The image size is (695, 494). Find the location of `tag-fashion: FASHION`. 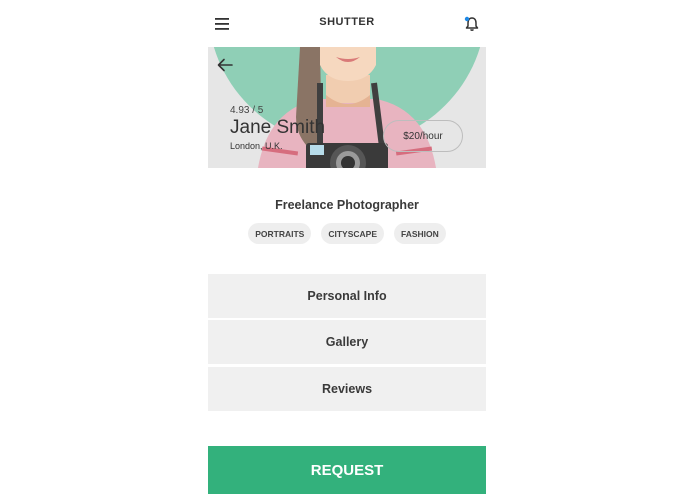

tag-fashion: FASHION is located at coordinates (420, 233).